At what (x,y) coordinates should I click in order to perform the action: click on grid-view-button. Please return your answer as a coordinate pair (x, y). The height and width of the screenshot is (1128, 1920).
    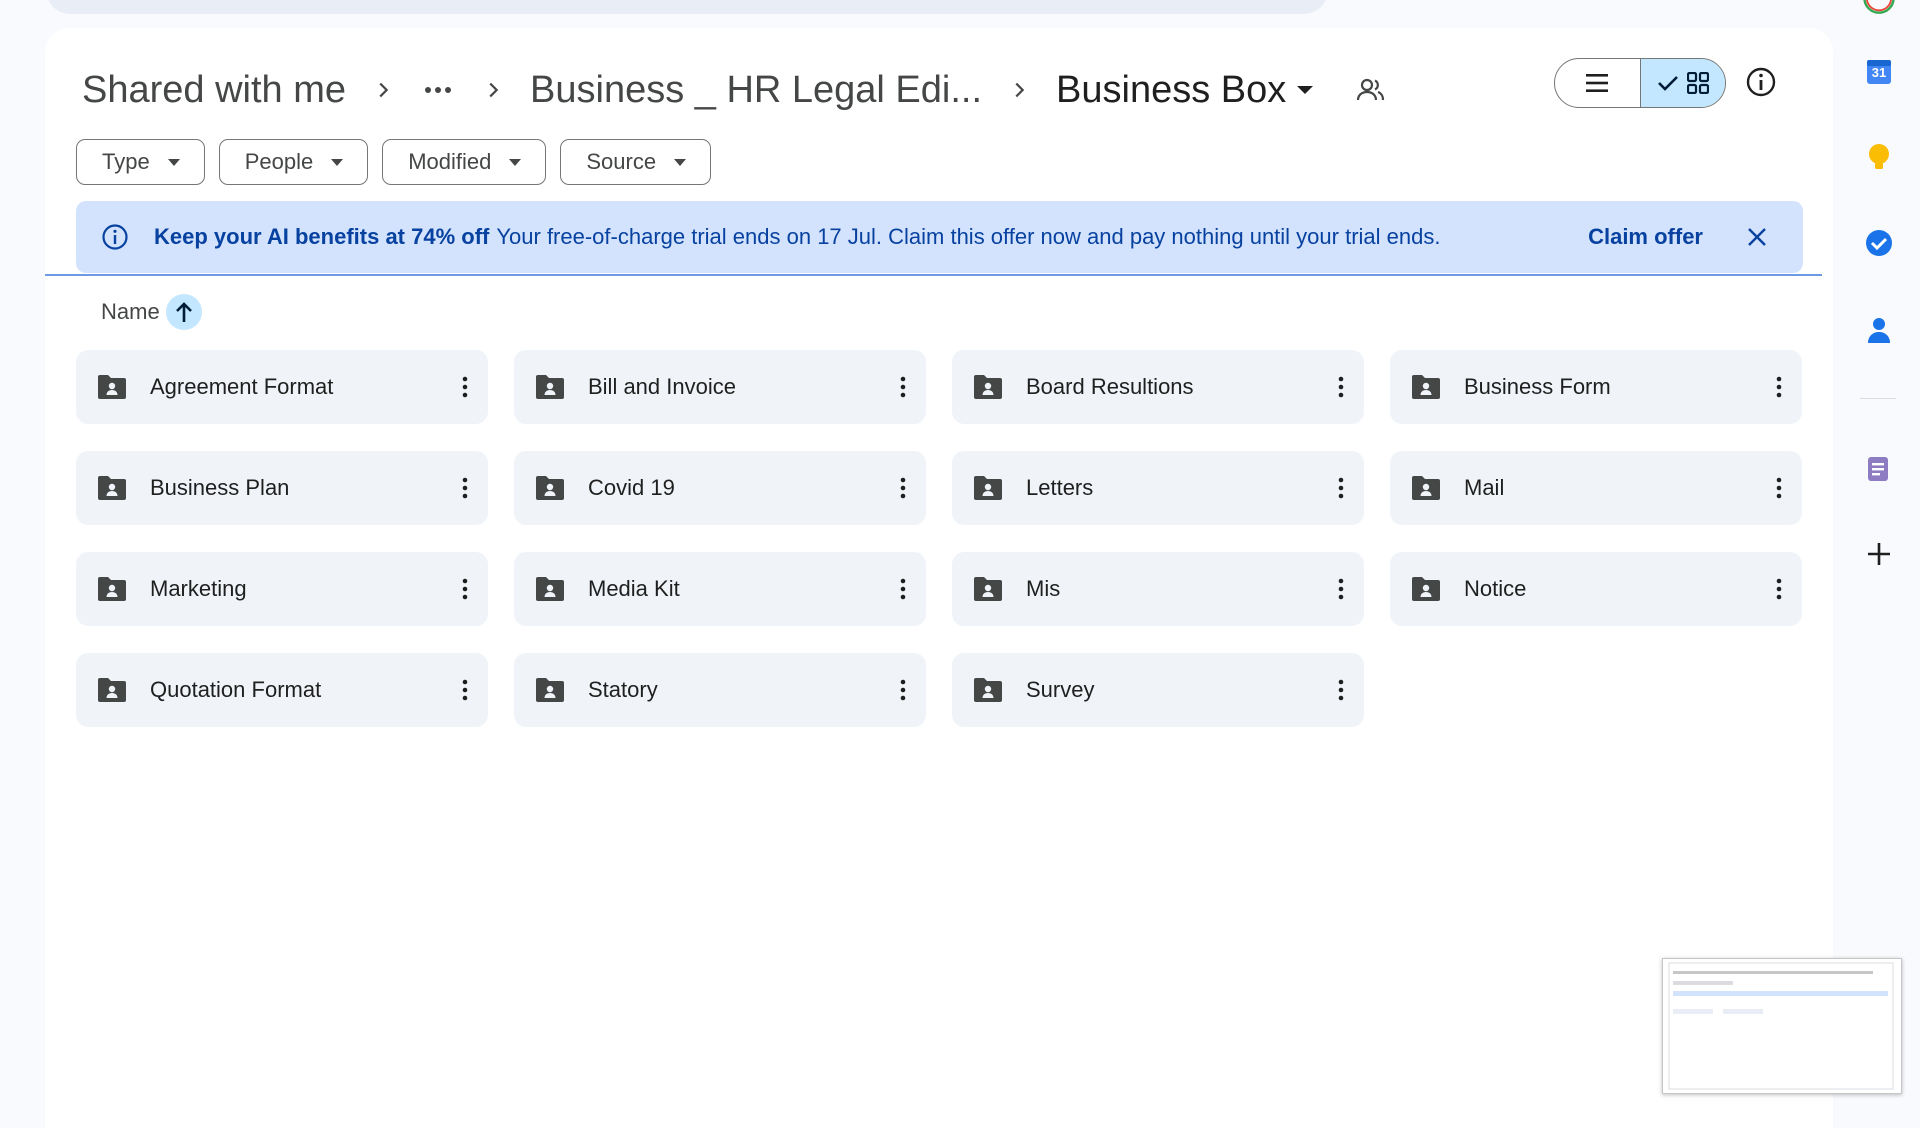
    Looking at the image, I should click on (1682, 83).